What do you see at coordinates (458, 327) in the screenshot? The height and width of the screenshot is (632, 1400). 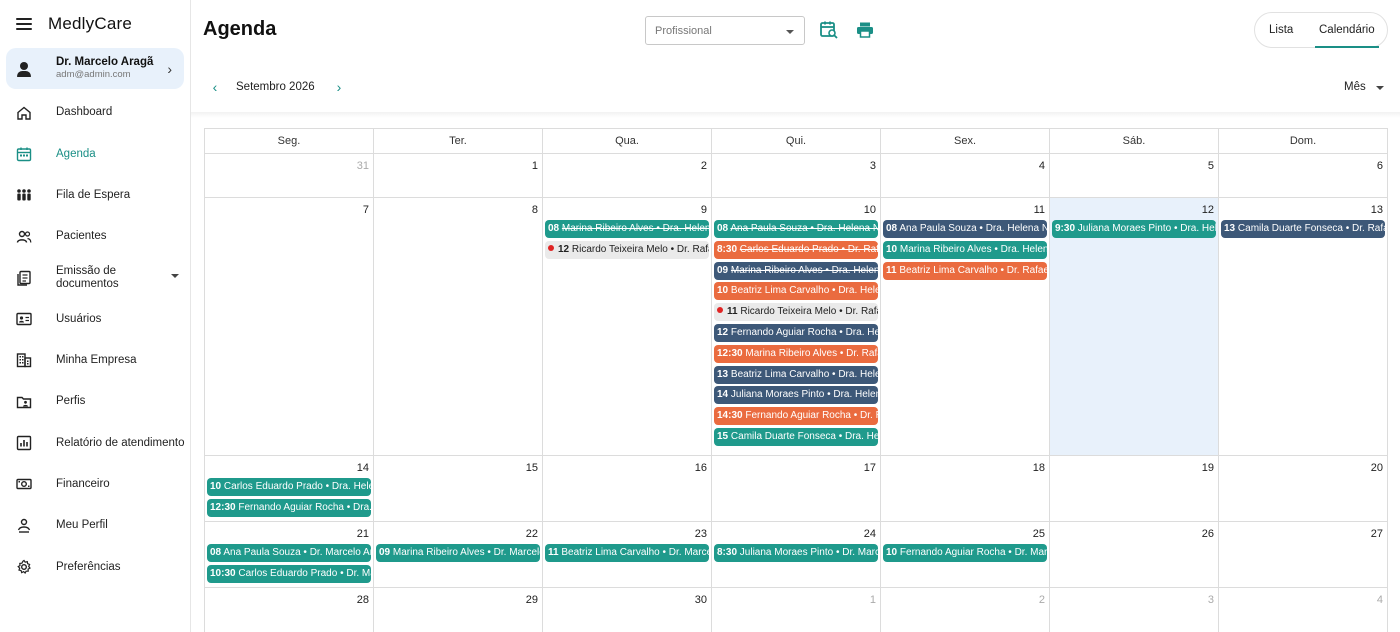 I see `calendar-day: 8` at bounding box center [458, 327].